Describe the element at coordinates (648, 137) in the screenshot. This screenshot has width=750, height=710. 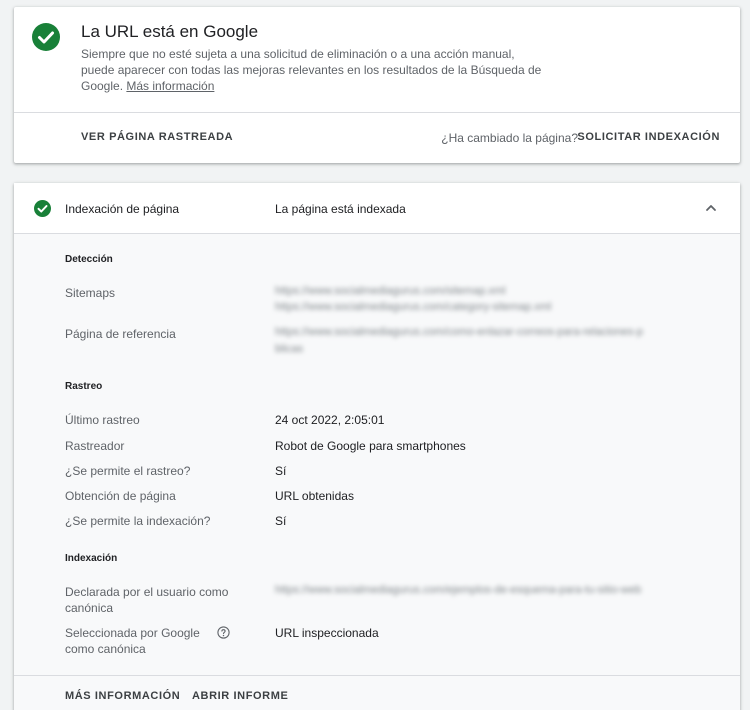
I see `request-indexing-button: SOLICITAR INDEXACIÓN` at that location.